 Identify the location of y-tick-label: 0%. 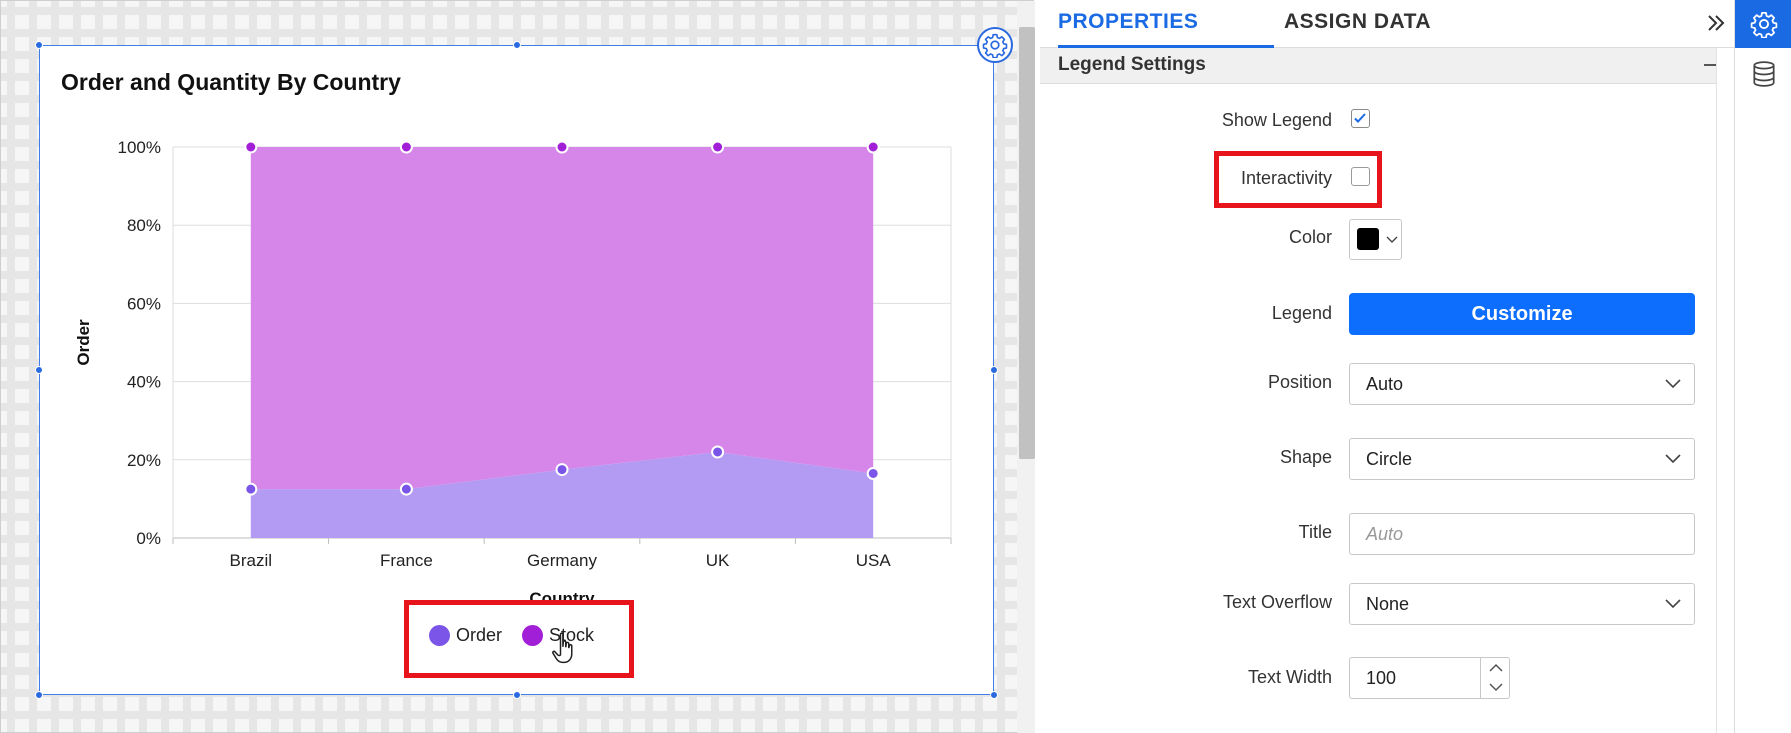
(148, 538).